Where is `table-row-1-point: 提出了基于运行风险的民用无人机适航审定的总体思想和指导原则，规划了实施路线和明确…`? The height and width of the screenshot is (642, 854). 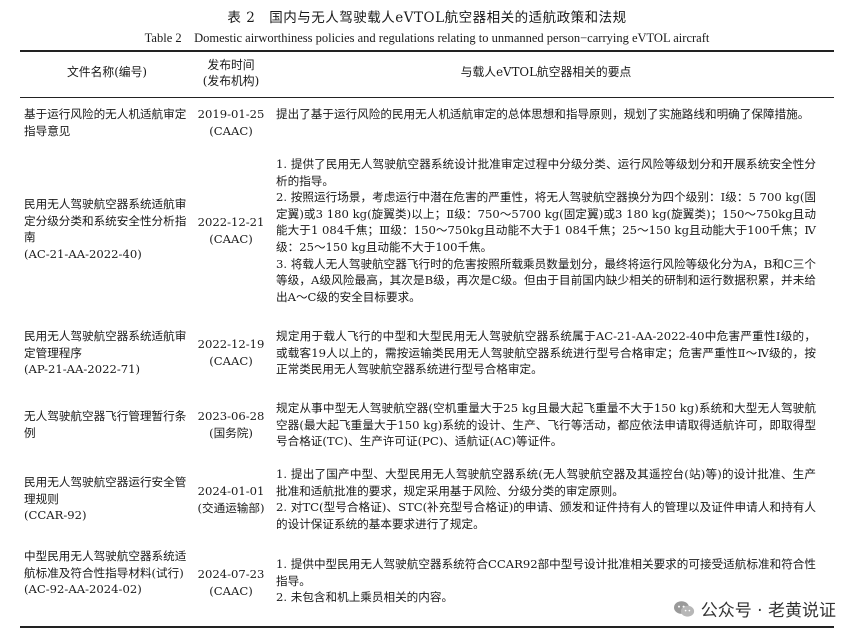 table-row-1-point: 提出了基于运行风险的民用无人机适航审定的总体思想和指导原则，规划了实施路线和明确… is located at coordinates (543, 114).